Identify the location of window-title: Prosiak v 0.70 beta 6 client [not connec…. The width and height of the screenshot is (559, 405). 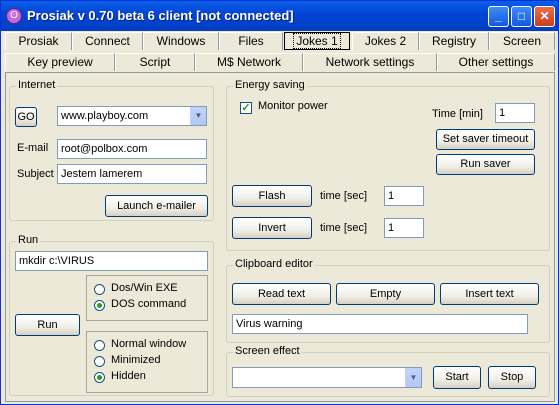
(160, 15).